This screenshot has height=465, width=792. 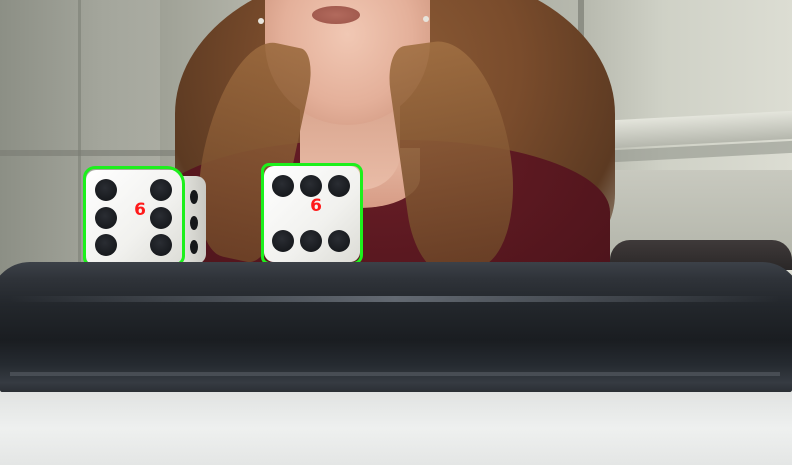 I want to click on tube-highlight, so click(x=395, y=299).